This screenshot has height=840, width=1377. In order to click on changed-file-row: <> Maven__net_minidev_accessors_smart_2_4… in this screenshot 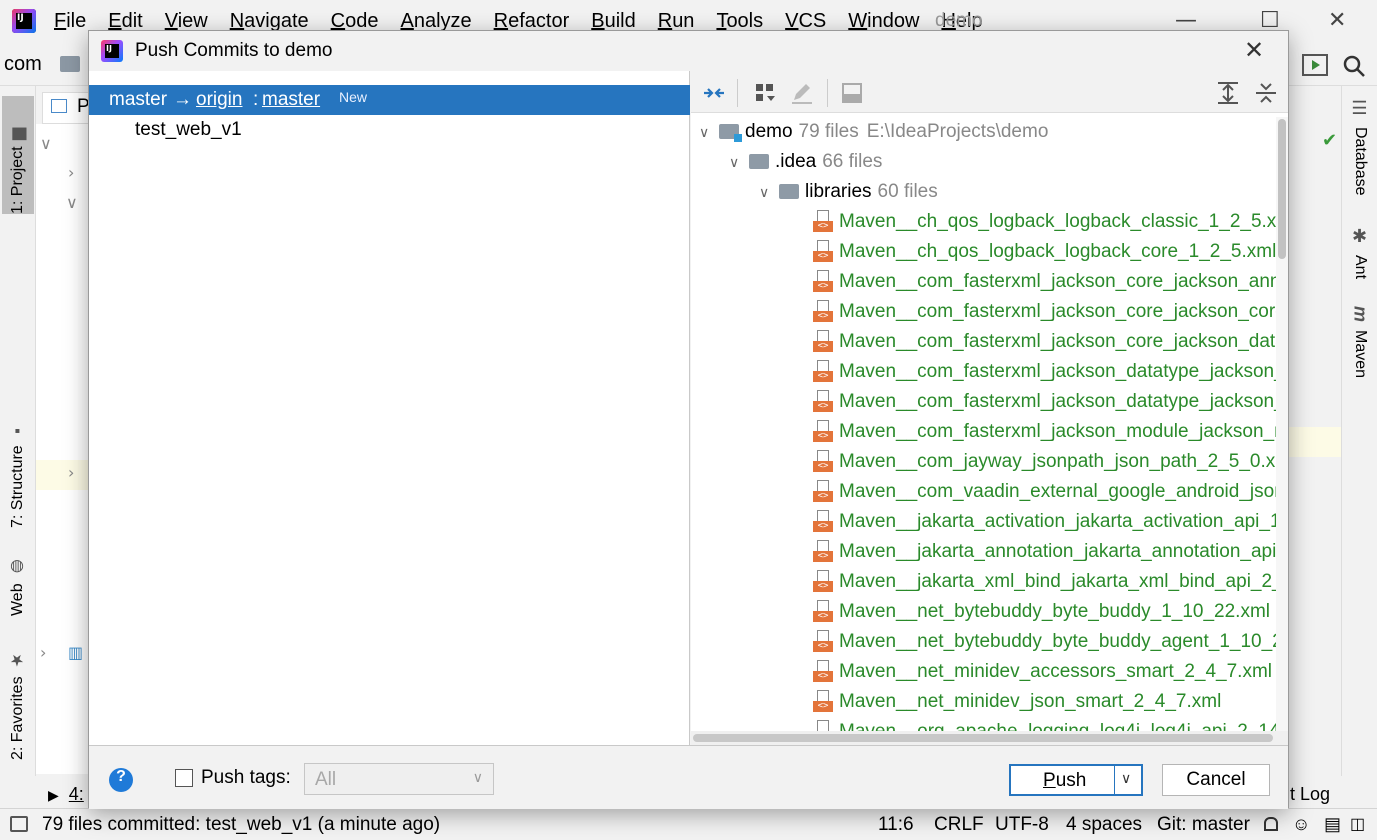, I will do `click(1042, 672)`.